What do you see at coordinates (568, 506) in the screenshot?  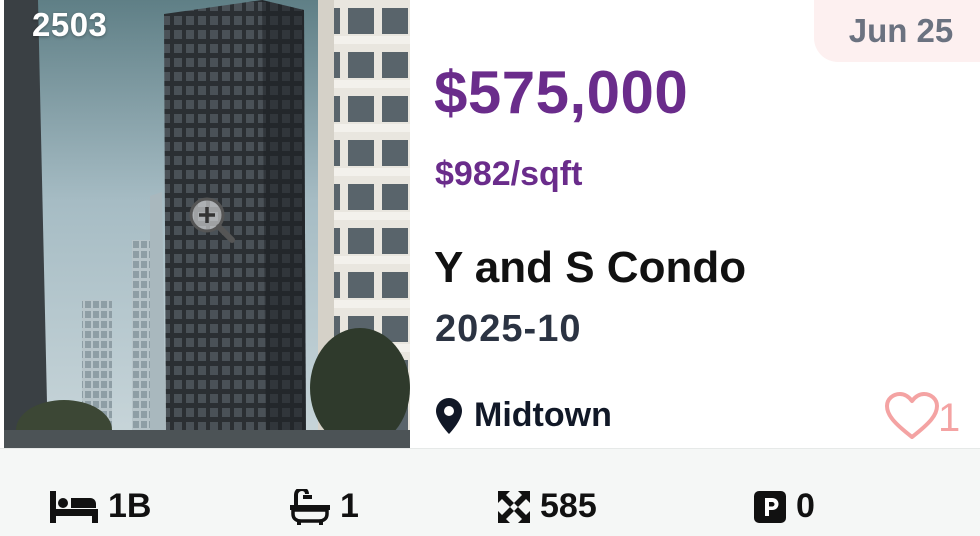 I see `sqft-value: 585` at bounding box center [568, 506].